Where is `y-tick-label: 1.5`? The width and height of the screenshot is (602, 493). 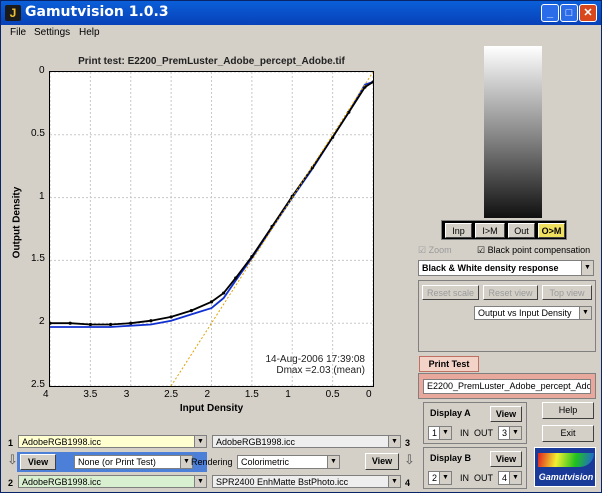
y-tick-label: 1.5 is located at coordinates (38, 259).